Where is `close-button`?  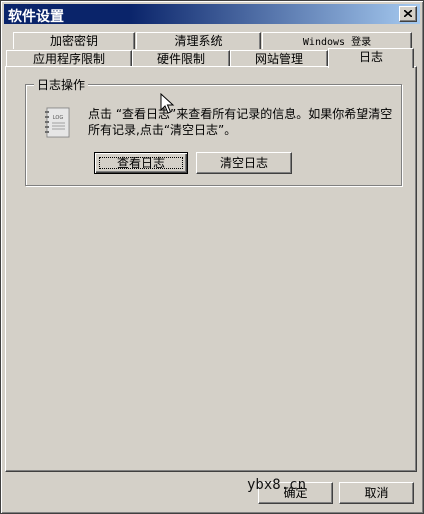 close-button is located at coordinates (408, 14).